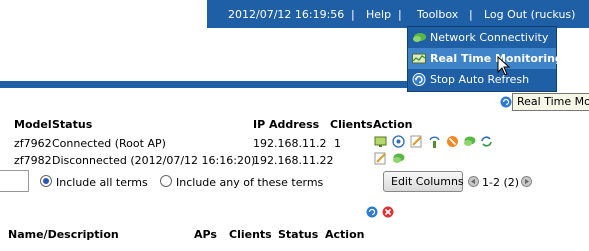  Describe the element at coordinates (501, 182) in the screenshot. I see `pagination-label: 1-2 (2)` at that location.